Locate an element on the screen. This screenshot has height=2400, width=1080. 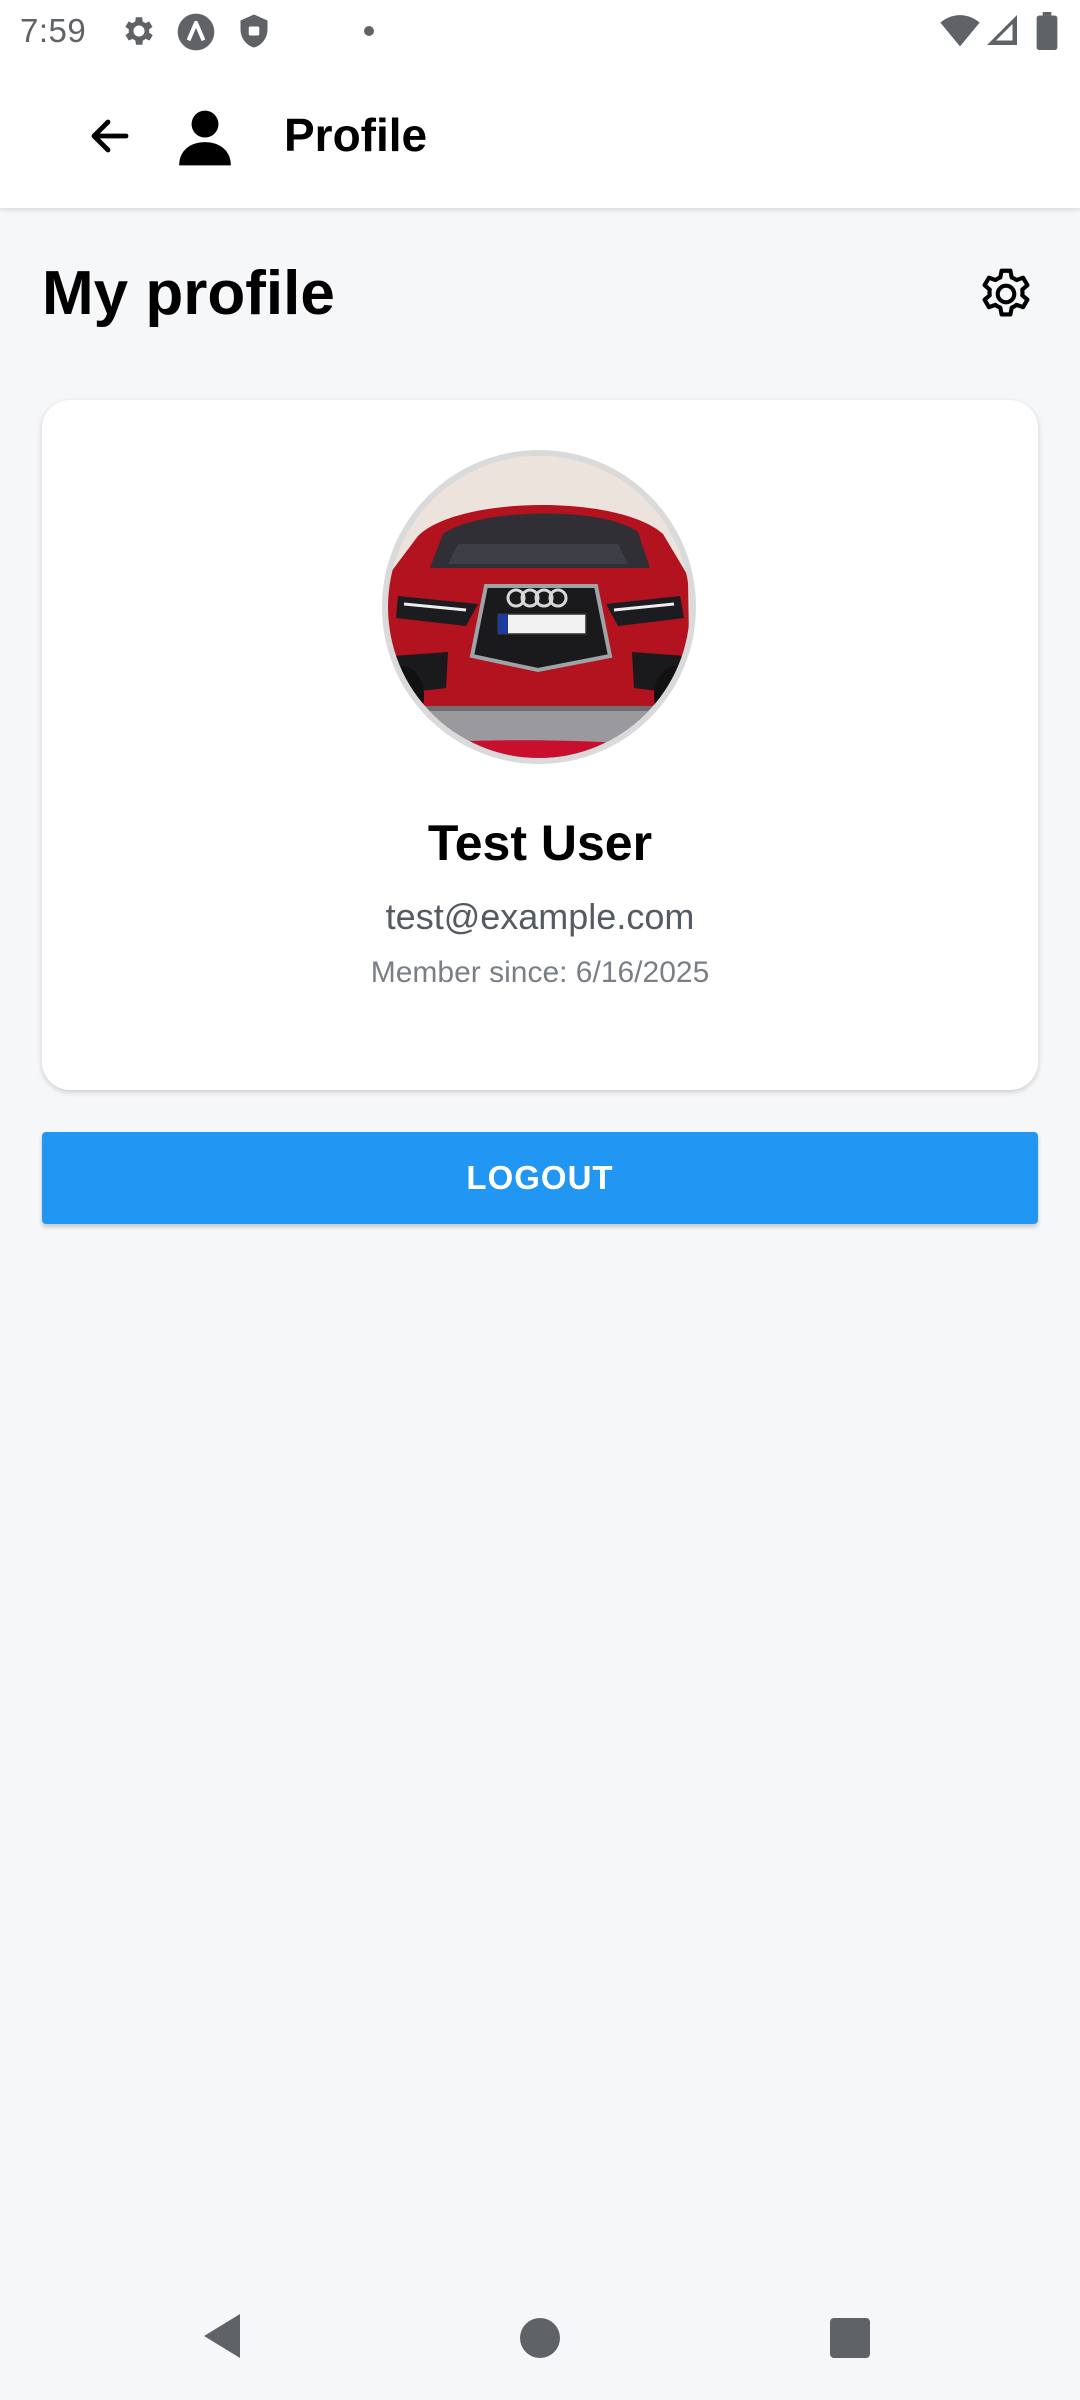
settings-button is located at coordinates (1006, 294).